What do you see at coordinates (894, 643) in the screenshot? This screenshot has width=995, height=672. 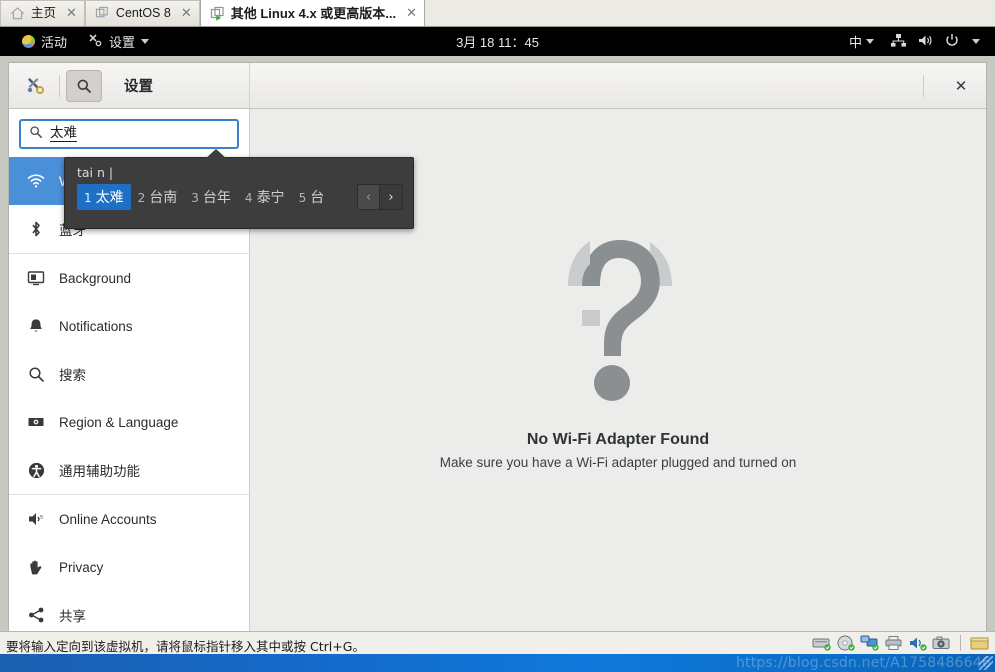 I see `printer-icon` at bounding box center [894, 643].